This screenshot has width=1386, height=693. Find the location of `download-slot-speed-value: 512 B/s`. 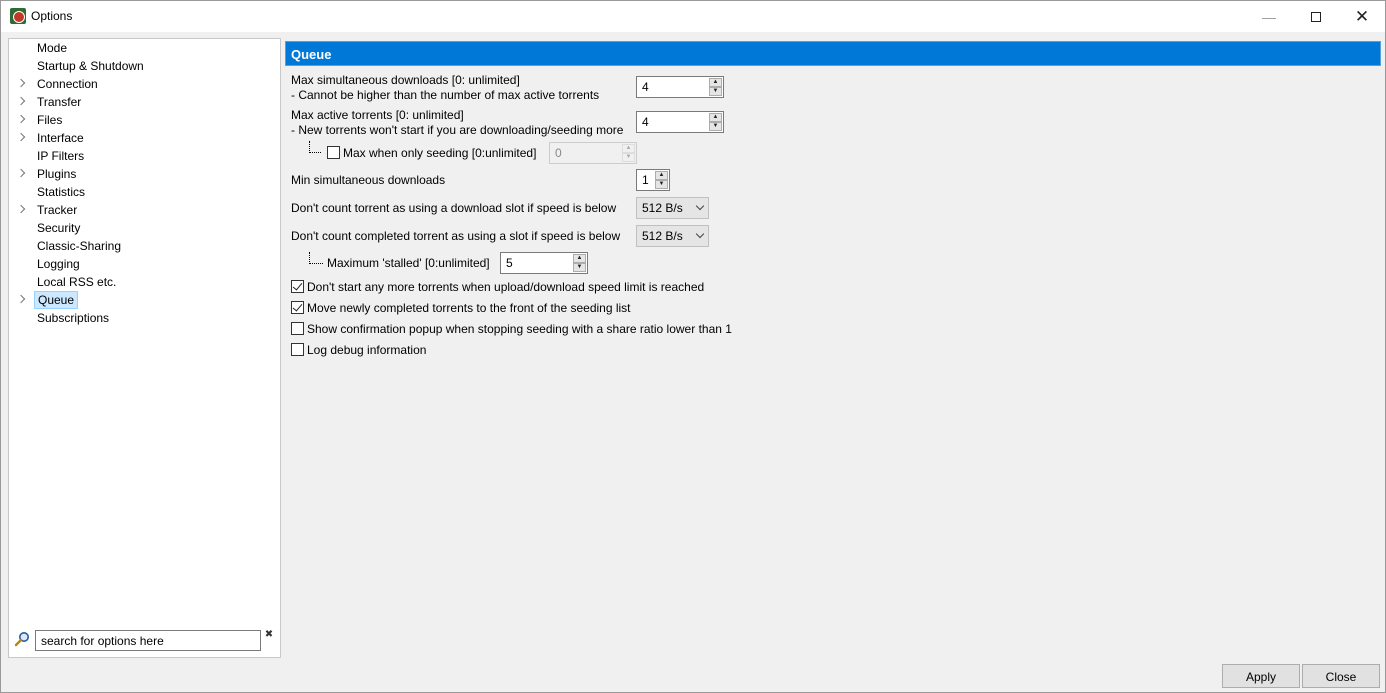

download-slot-speed-value: 512 B/s is located at coordinates (662, 208).